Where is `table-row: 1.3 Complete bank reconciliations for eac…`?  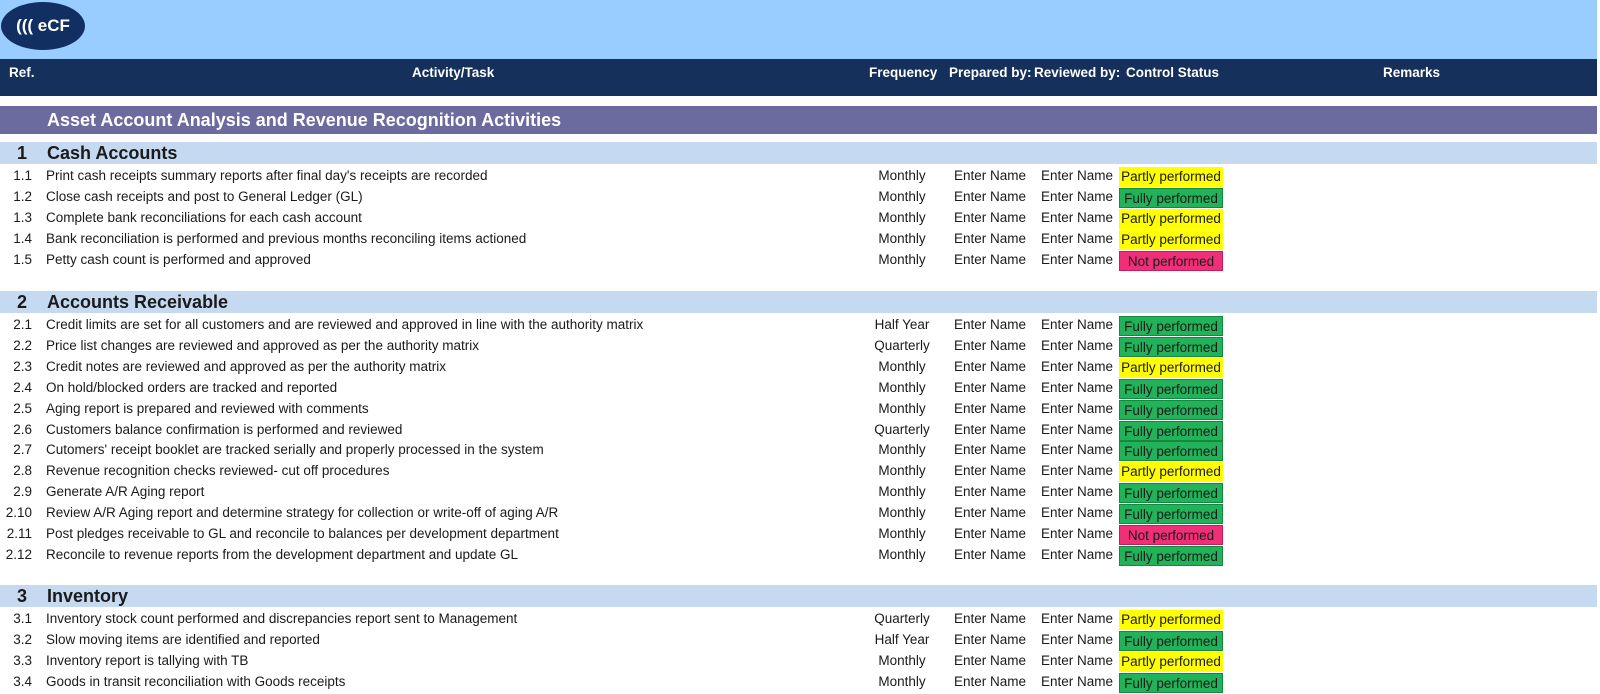
table-row: 1.3 Complete bank reconciliations for eac… is located at coordinates (798, 218).